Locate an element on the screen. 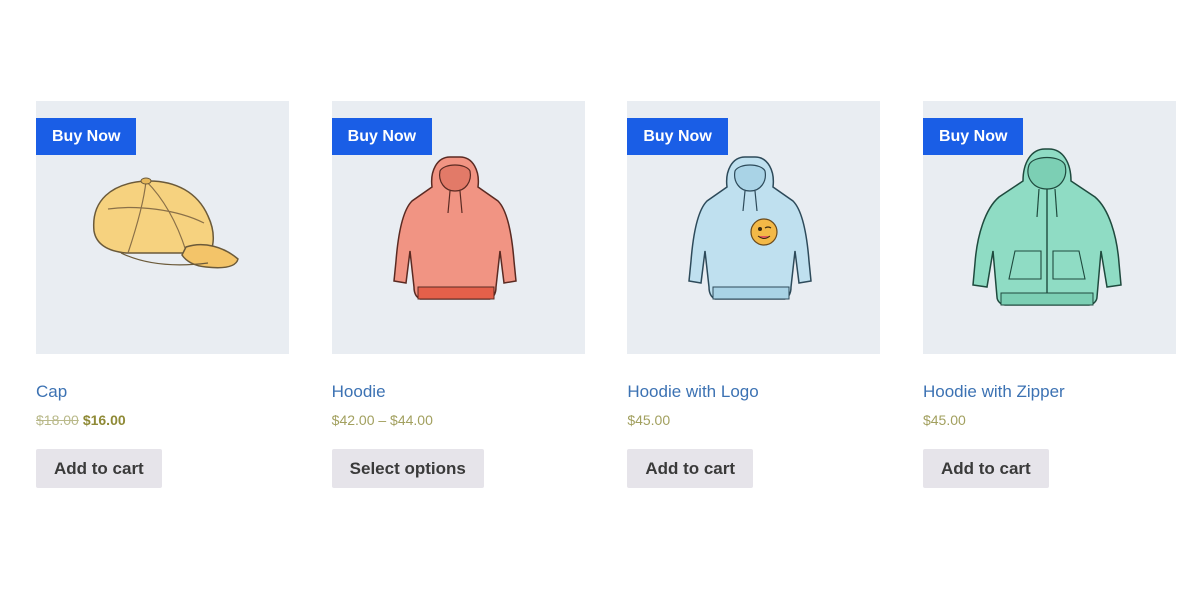 The image size is (1200, 600). product-card-cap: Buy Now Cap $18.00 $16.00 Add to cart is located at coordinates (162, 294).